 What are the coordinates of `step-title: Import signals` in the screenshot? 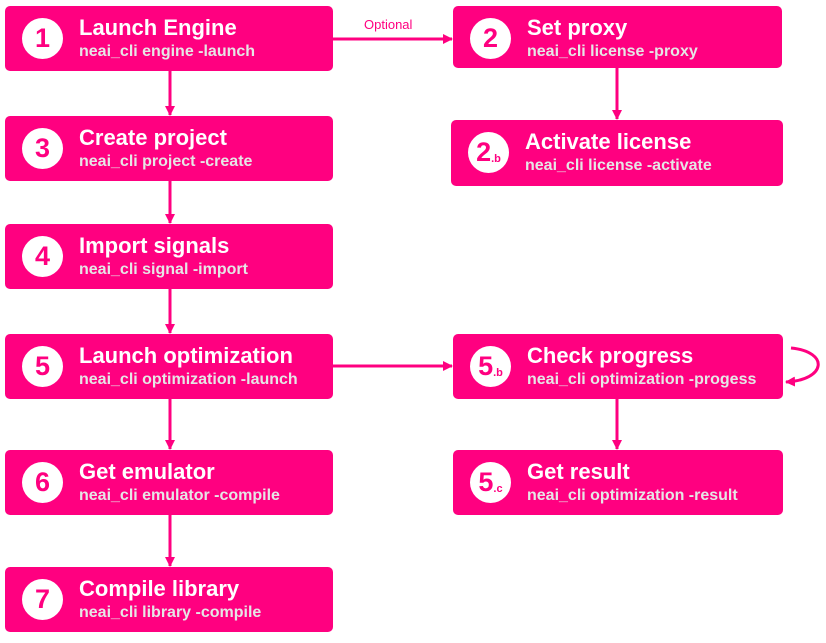 It's located at (154, 245).